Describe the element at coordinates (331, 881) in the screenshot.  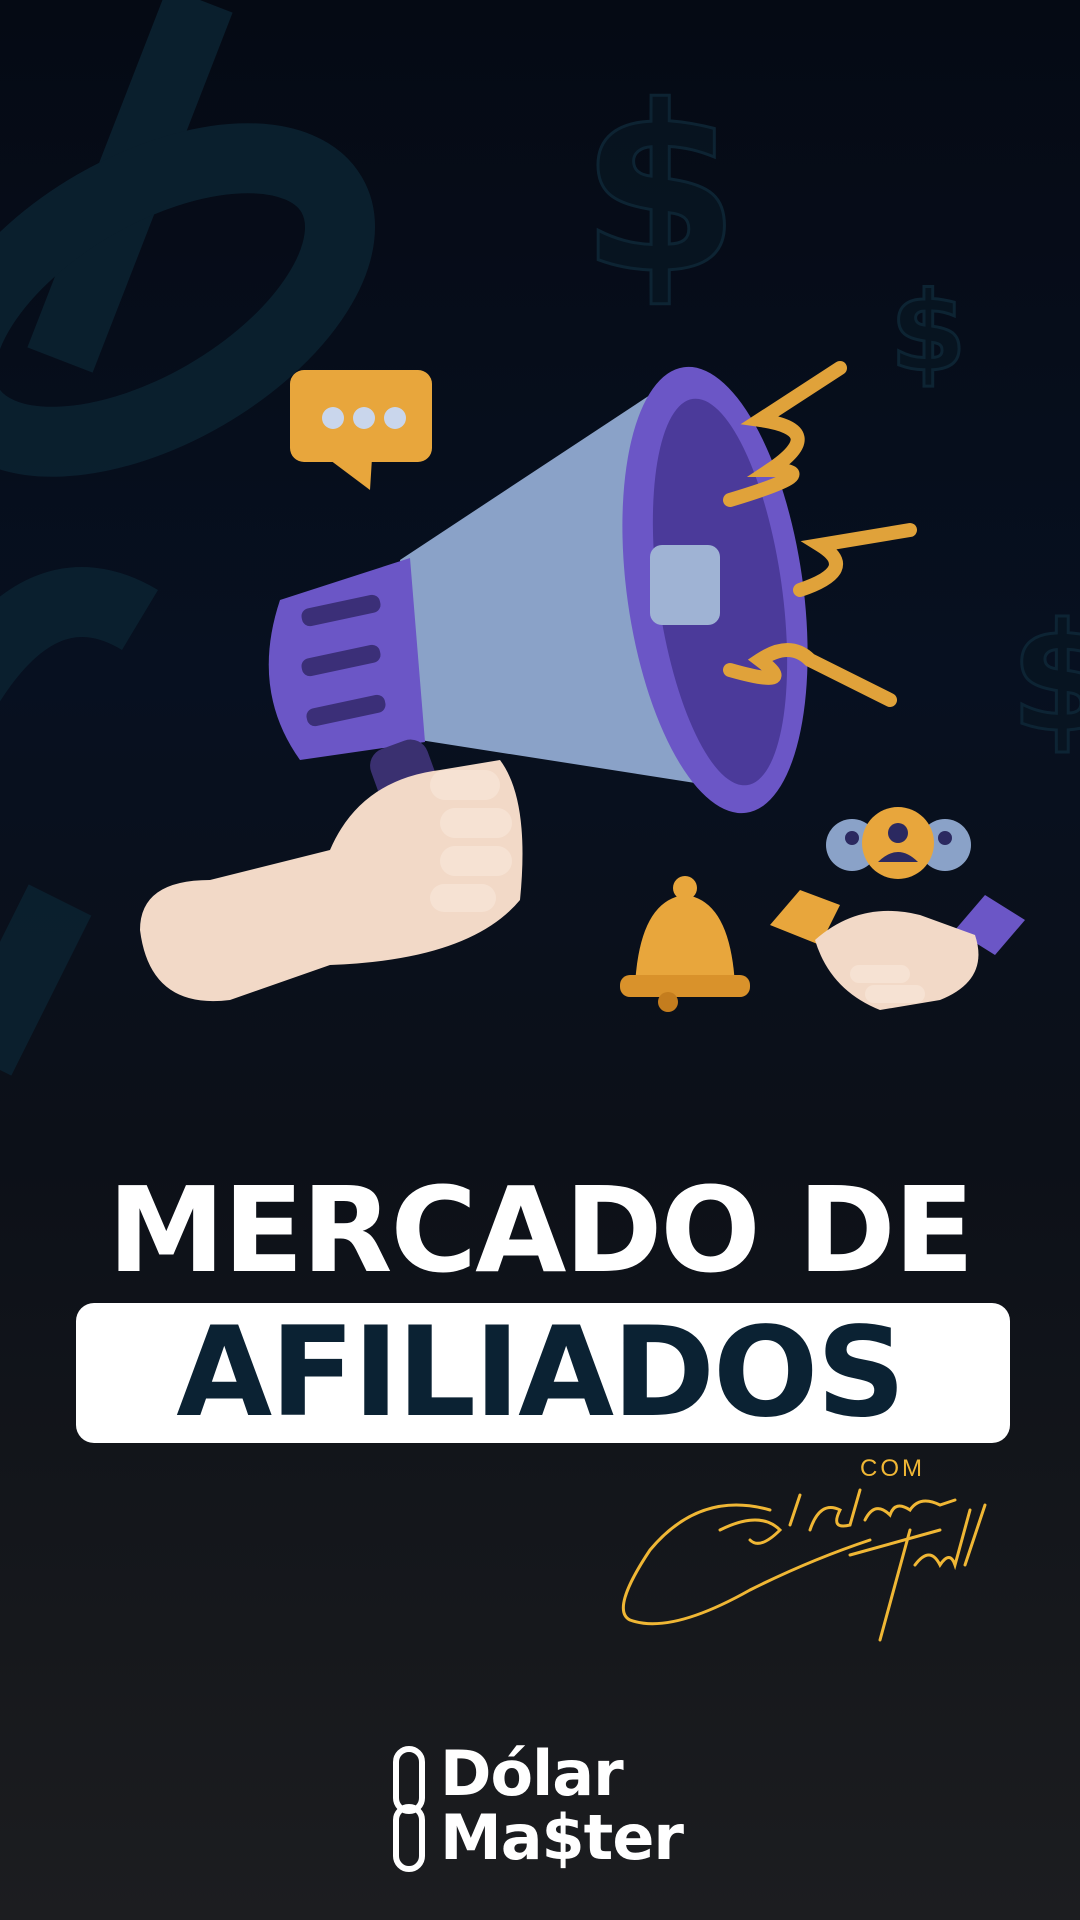
I see `hand-icon` at that location.